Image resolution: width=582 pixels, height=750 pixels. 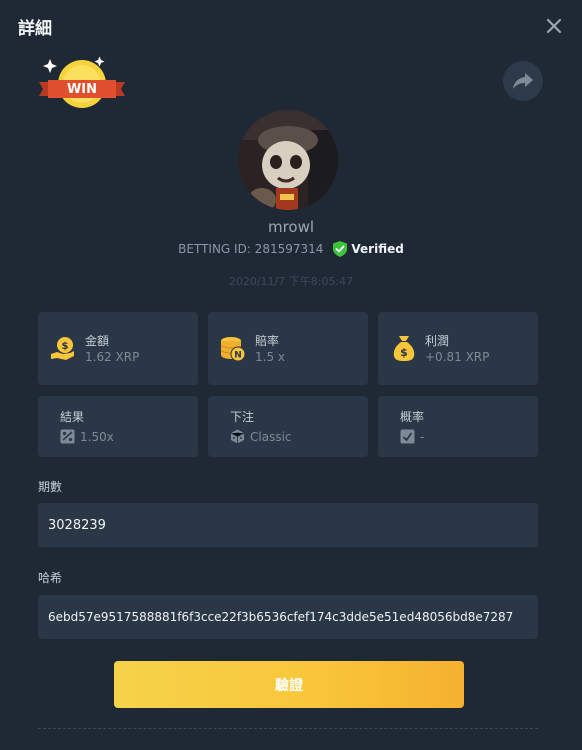 I want to click on bet-type-card: 下注 Classic, so click(x=288, y=426).